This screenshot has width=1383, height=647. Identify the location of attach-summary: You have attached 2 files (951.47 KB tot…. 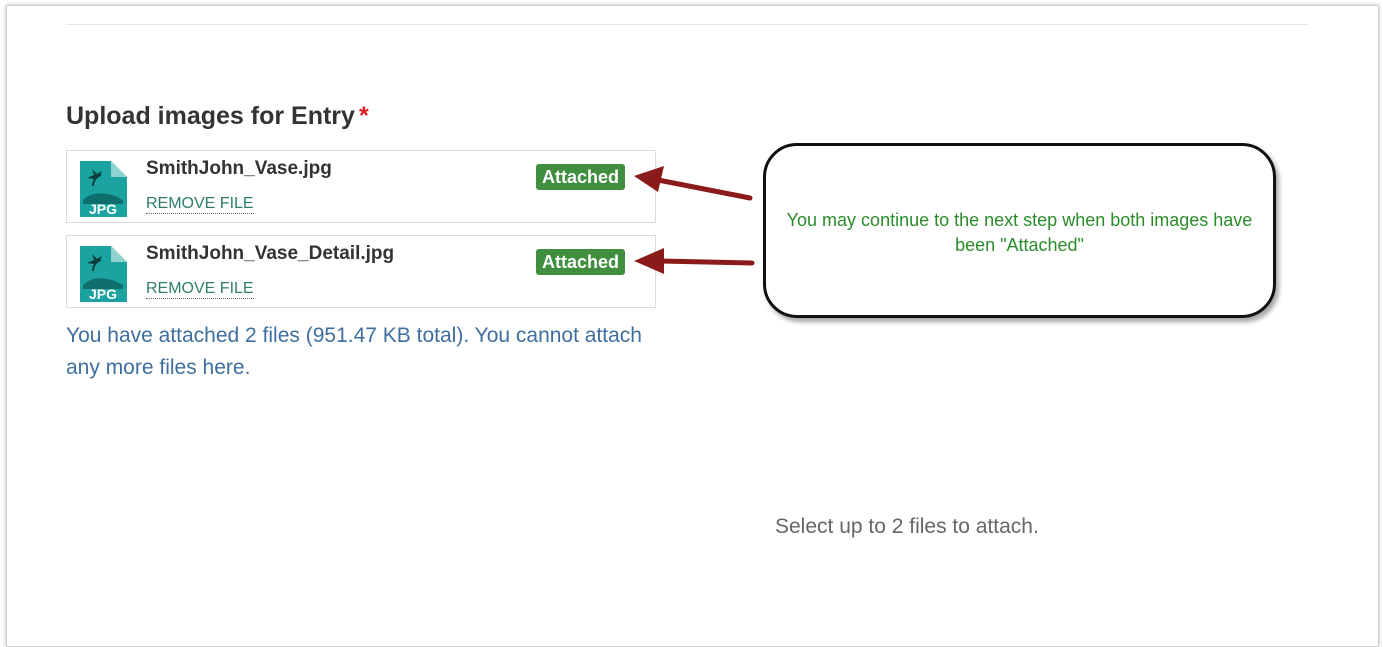
(354, 351).